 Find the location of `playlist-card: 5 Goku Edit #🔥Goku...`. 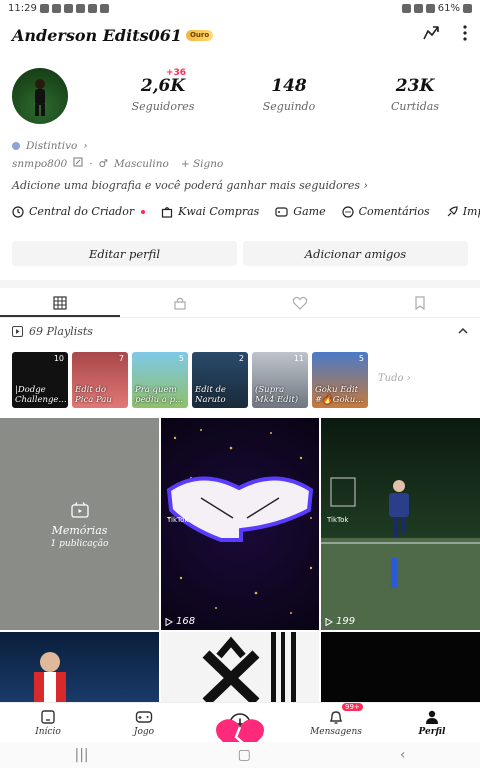

playlist-card: 5 Goku Edit #🔥Goku... is located at coordinates (340, 380).